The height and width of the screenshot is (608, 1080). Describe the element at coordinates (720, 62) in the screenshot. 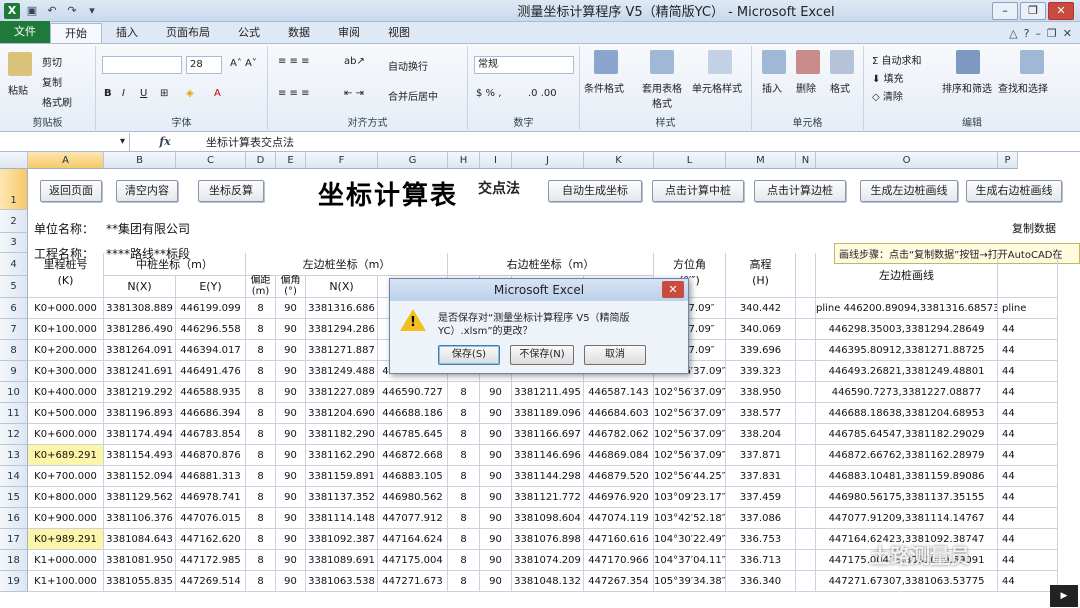

I see `cell-styles-icon` at that location.